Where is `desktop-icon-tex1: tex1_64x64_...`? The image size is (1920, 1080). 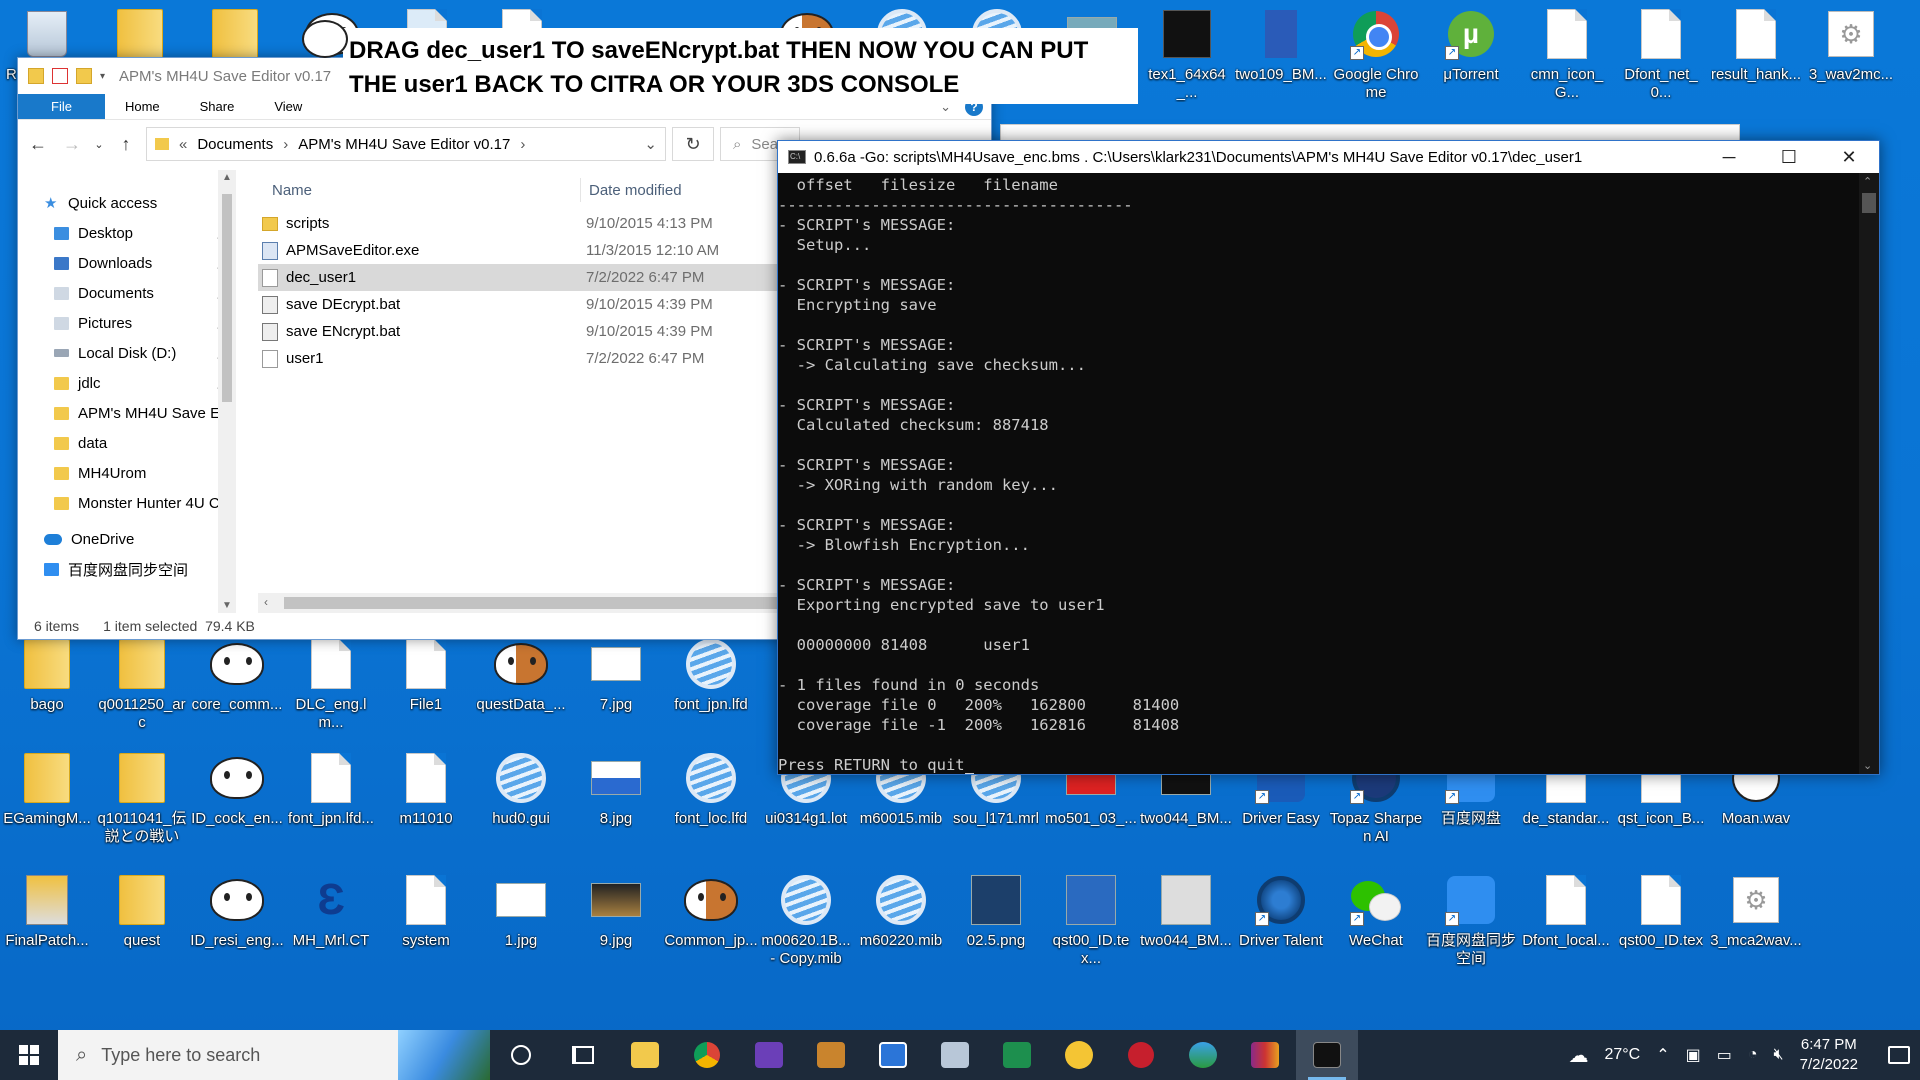
desktop-icon-tex1: tex1_64x64_... is located at coordinates (1187, 54).